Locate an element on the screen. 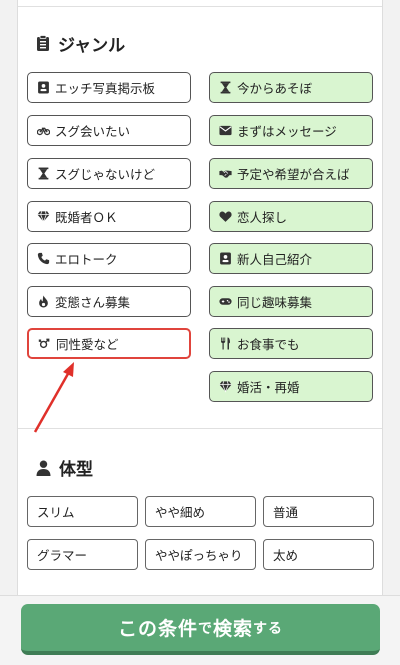 The image size is (400, 665). option-label: やや細め is located at coordinates (180, 512).